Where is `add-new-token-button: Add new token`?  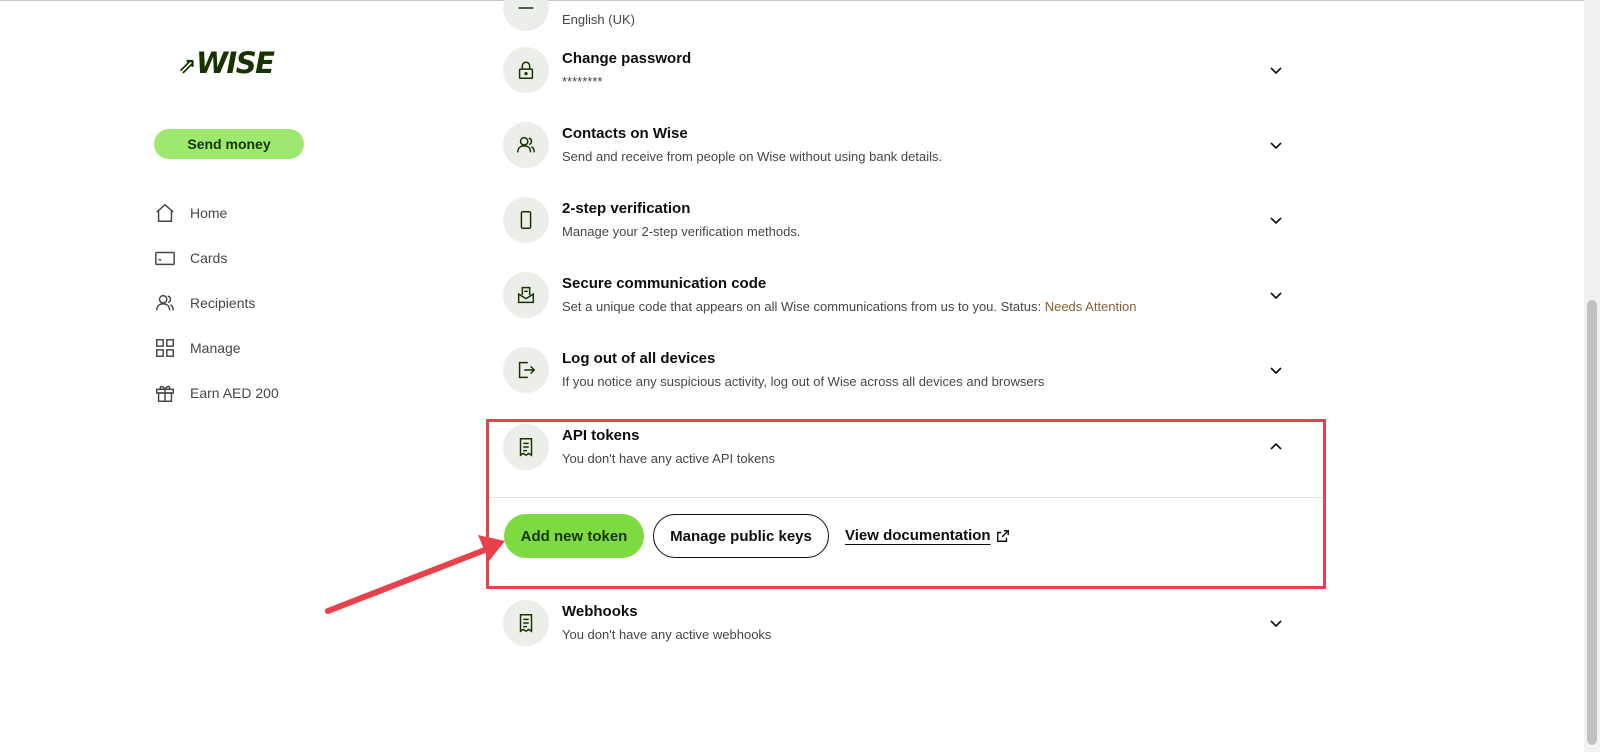 add-new-token-button: Add new token is located at coordinates (574, 536).